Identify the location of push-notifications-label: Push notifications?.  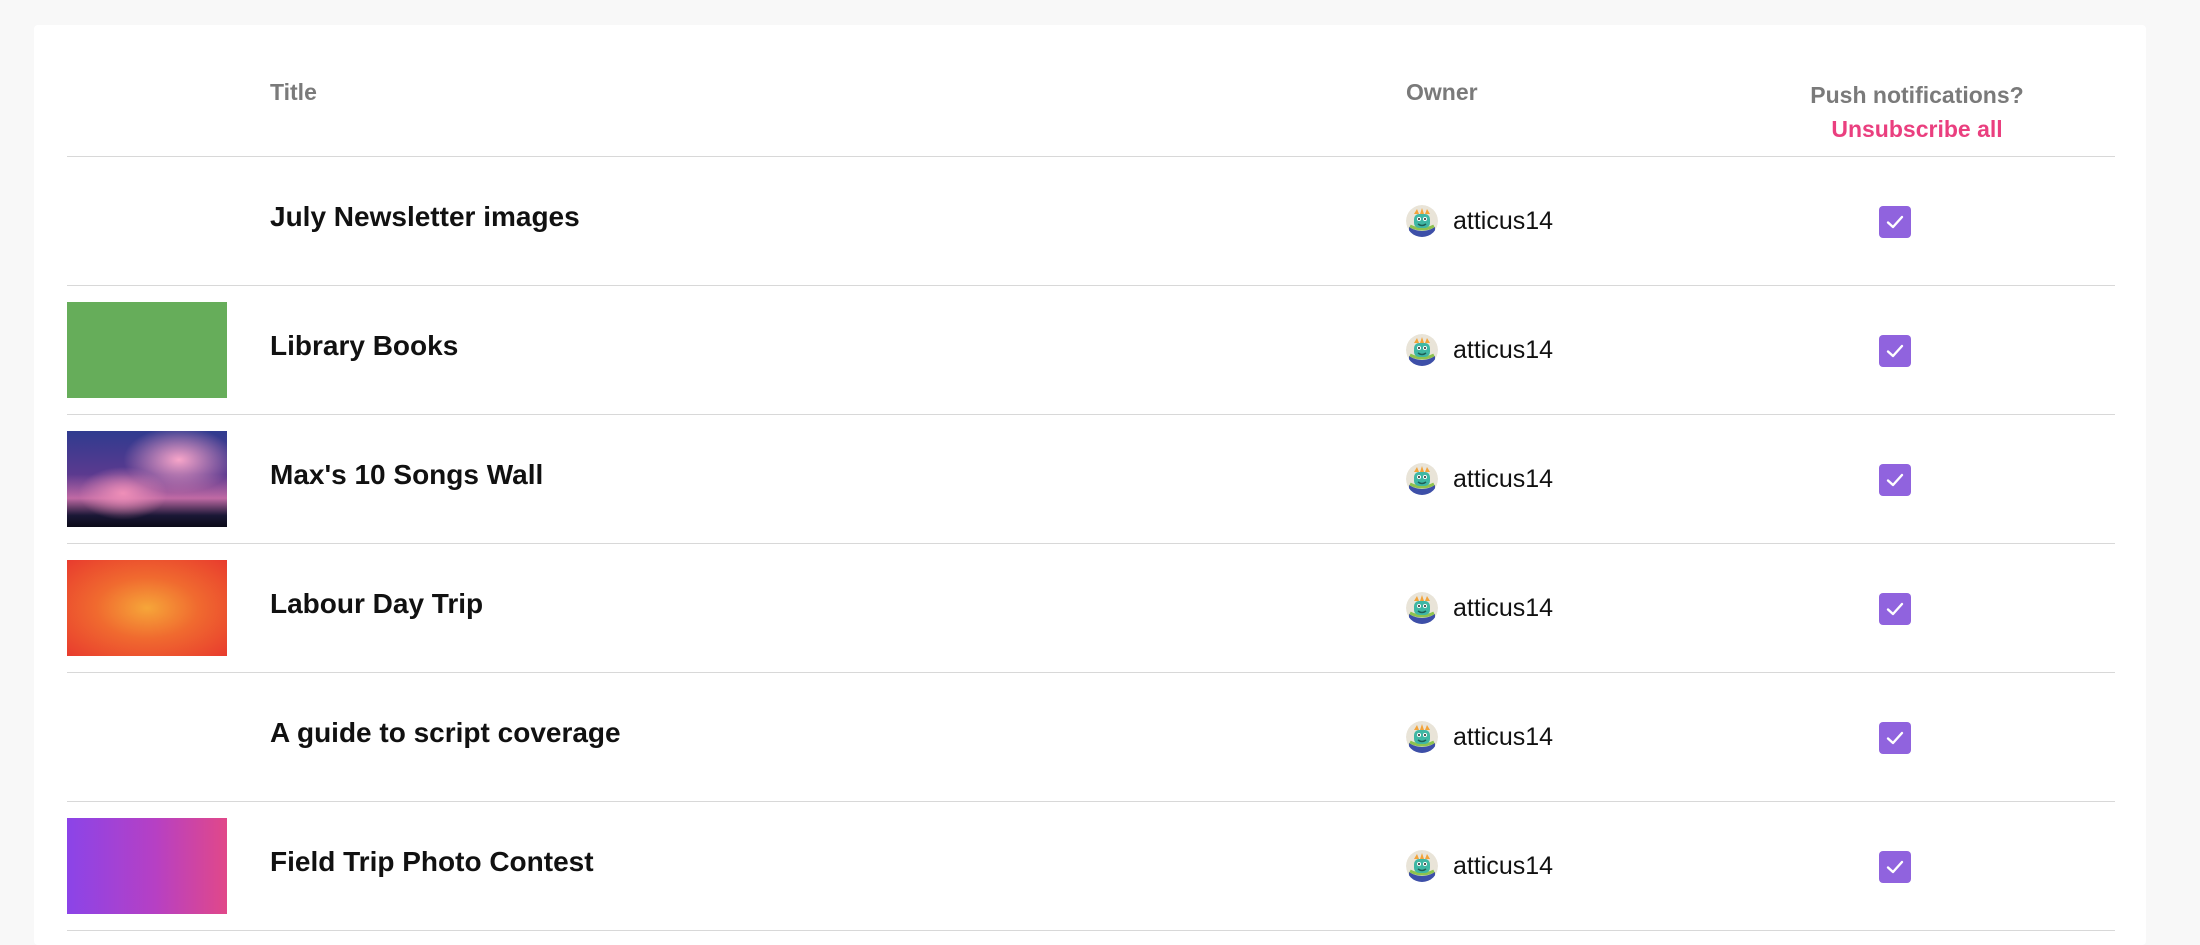
(1917, 95).